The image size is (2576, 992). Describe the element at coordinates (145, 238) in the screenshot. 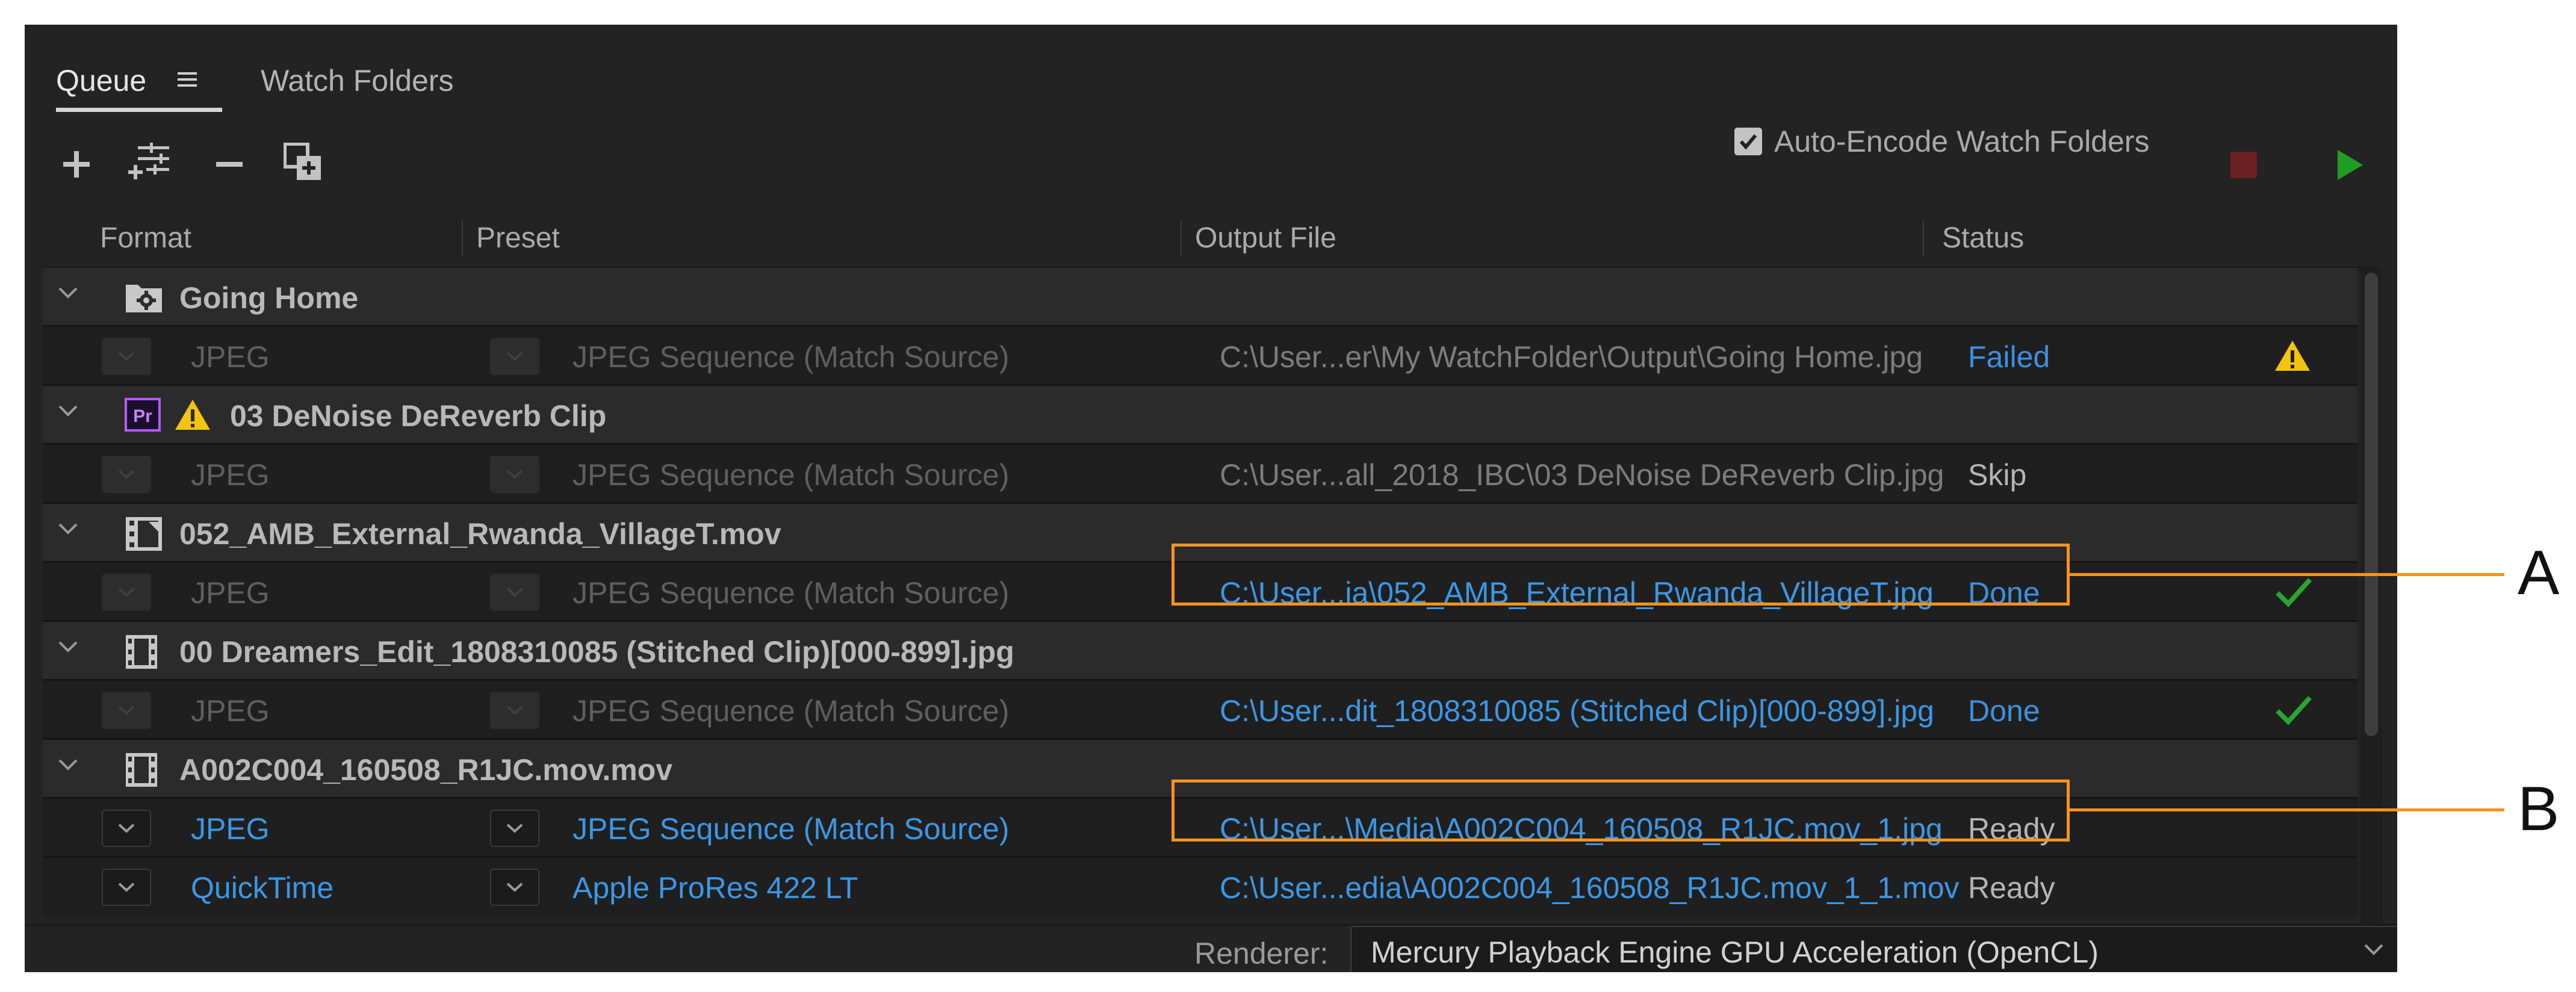

I see `column-header-format: Format` at that location.